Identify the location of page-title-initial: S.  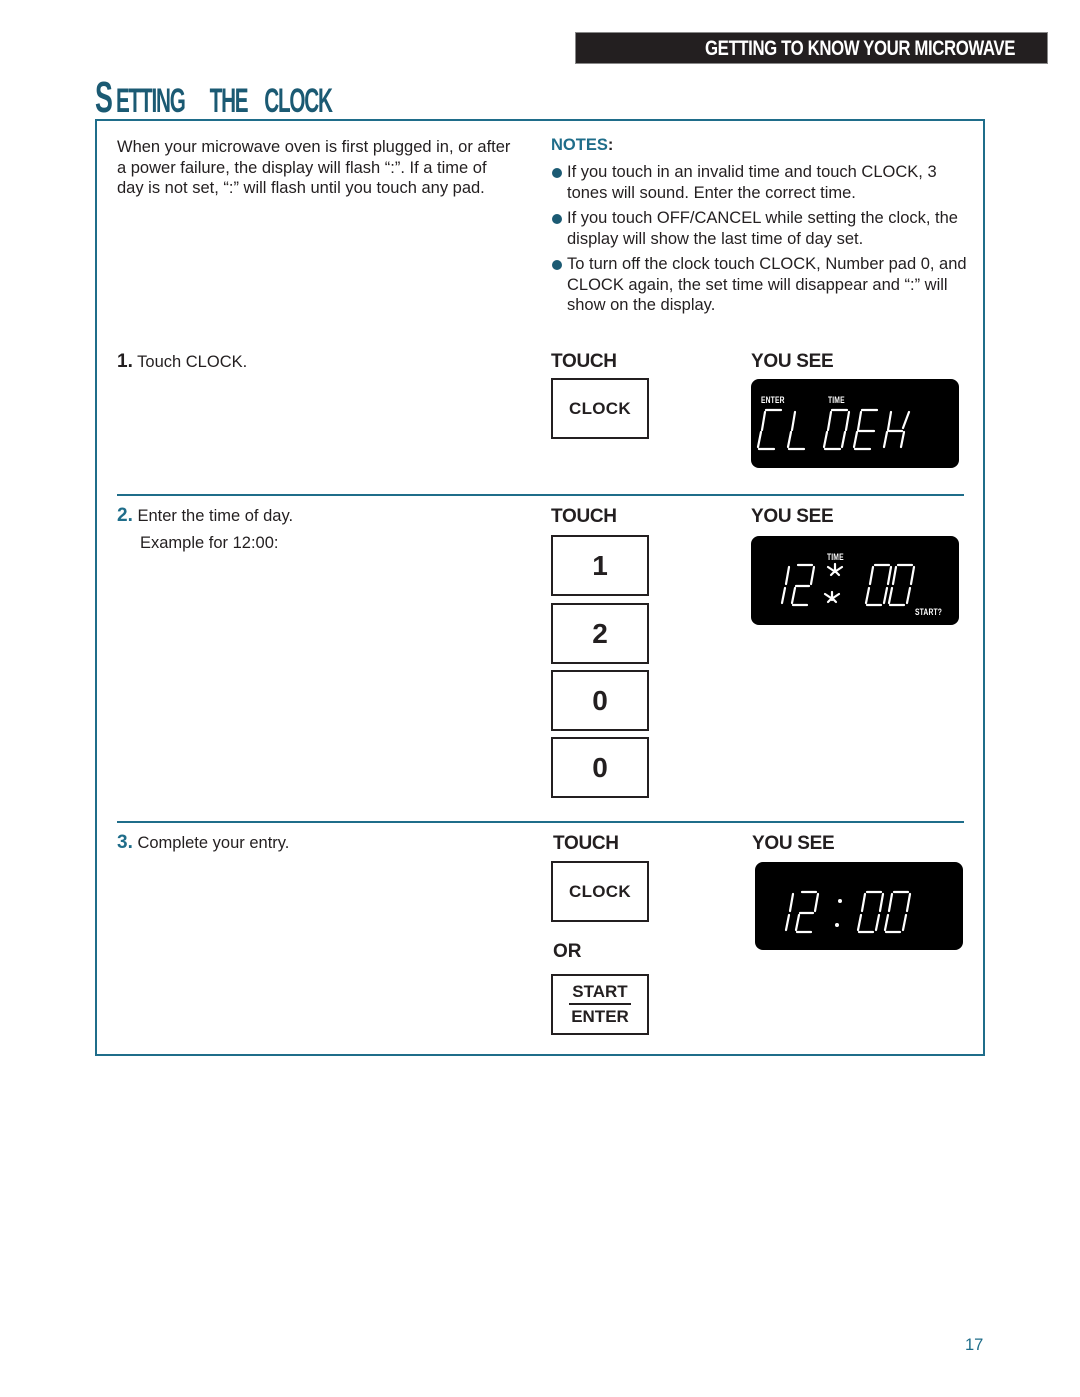
(104, 97).